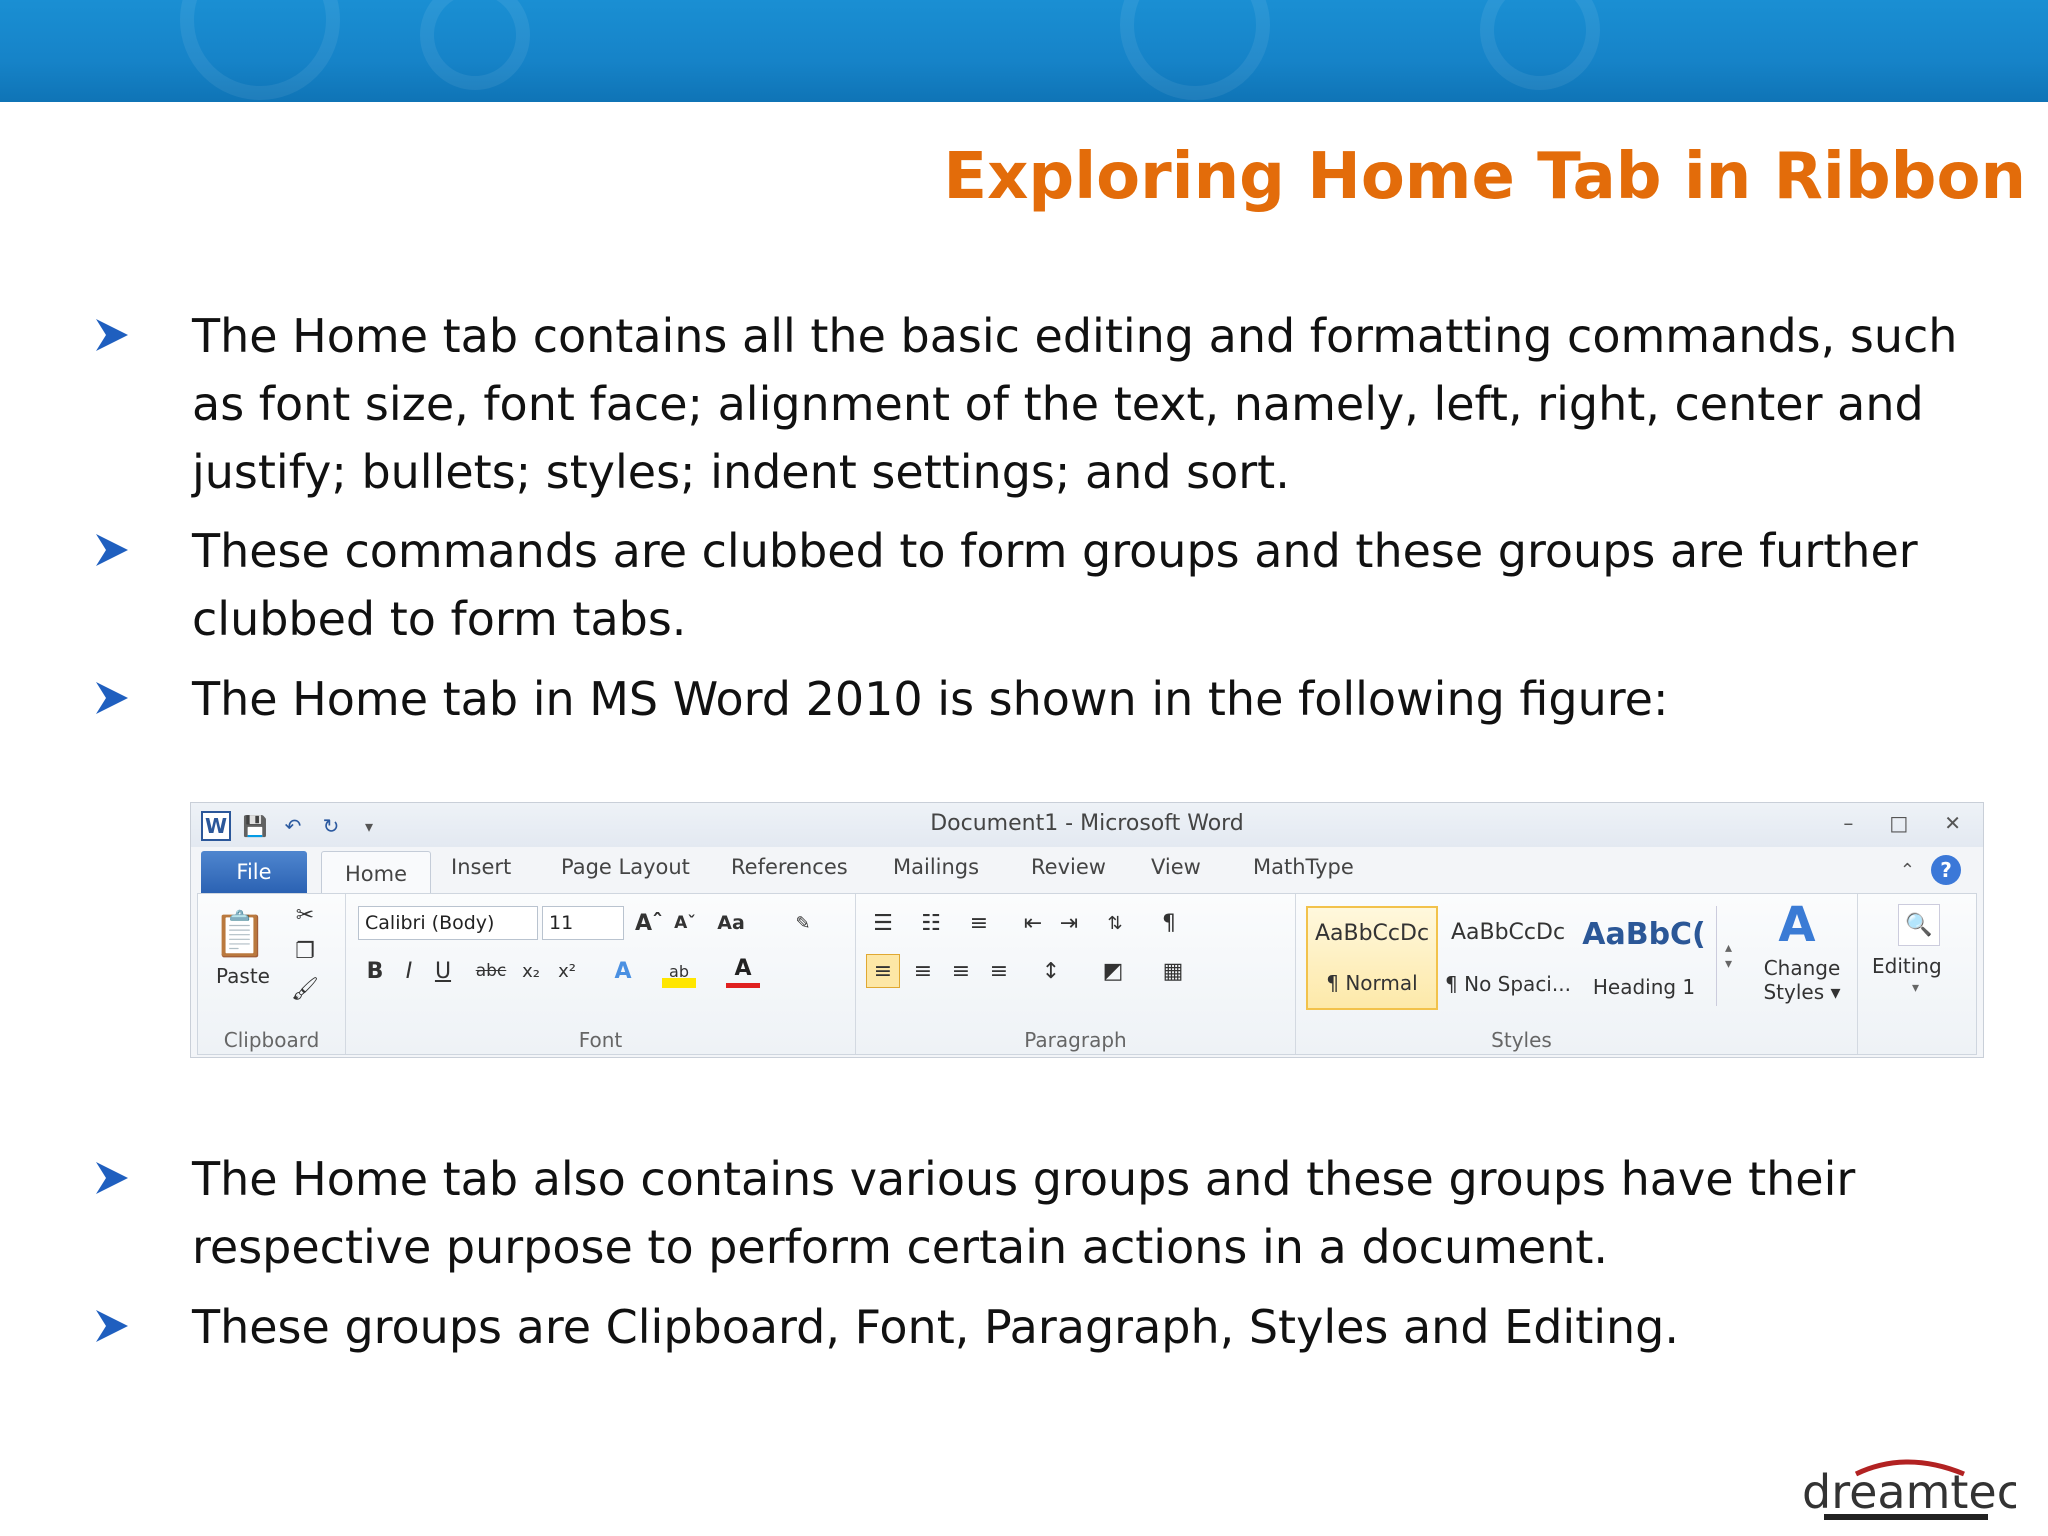  What do you see at coordinates (1802, 992) in the screenshot?
I see `change-styles-label: Styles ▾` at bounding box center [1802, 992].